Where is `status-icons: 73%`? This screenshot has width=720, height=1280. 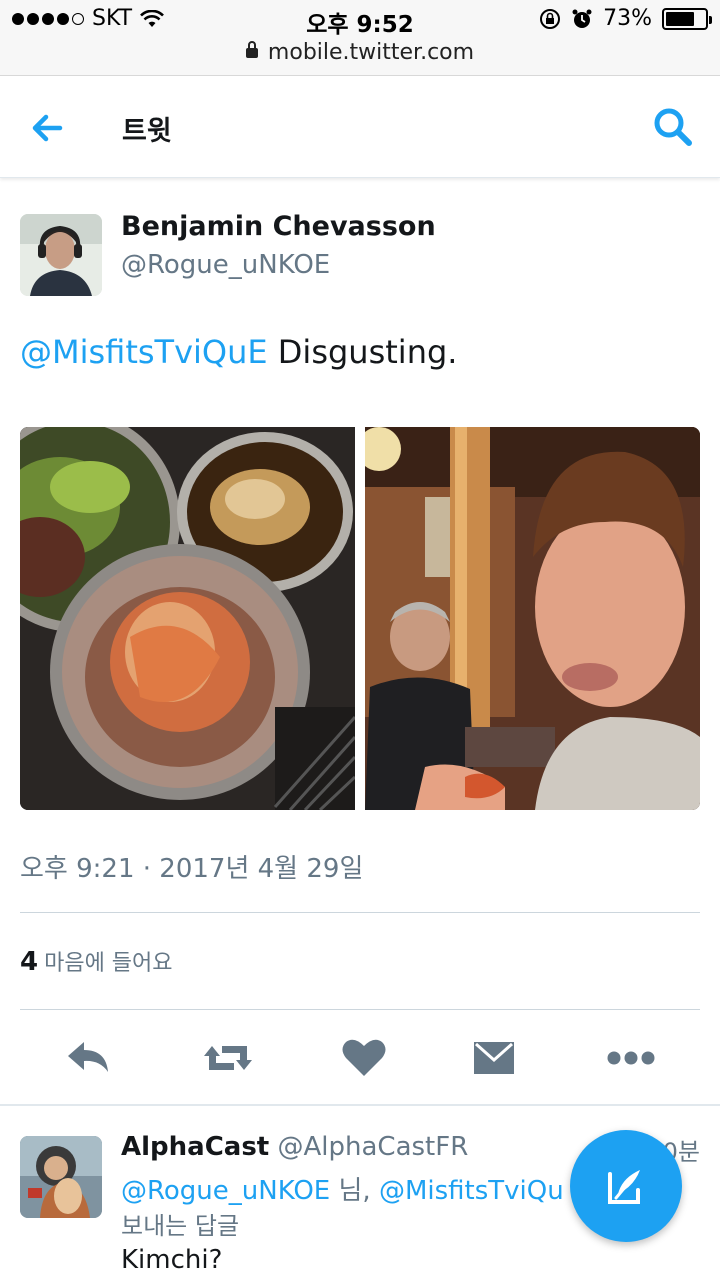
status-icons: 73% is located at coordinates (625, 18).